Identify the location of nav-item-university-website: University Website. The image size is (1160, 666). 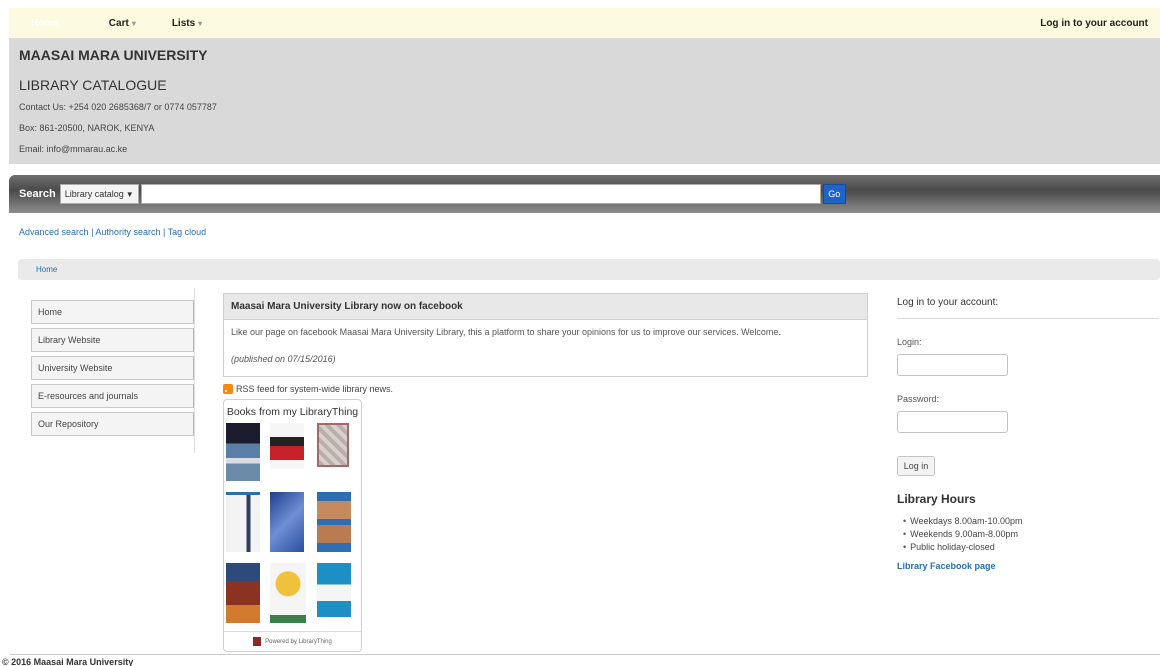
(113, 368).